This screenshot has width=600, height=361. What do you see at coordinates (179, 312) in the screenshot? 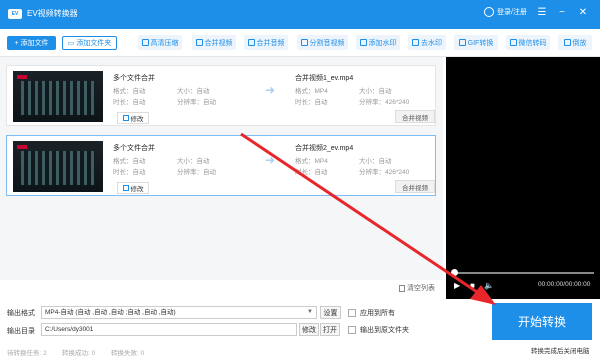
I see `format-select: MP4-自动 (自动 ,自动 ,自动 ;自动 ,自动 ,自动) ▼` at bounding box center [179, 312].